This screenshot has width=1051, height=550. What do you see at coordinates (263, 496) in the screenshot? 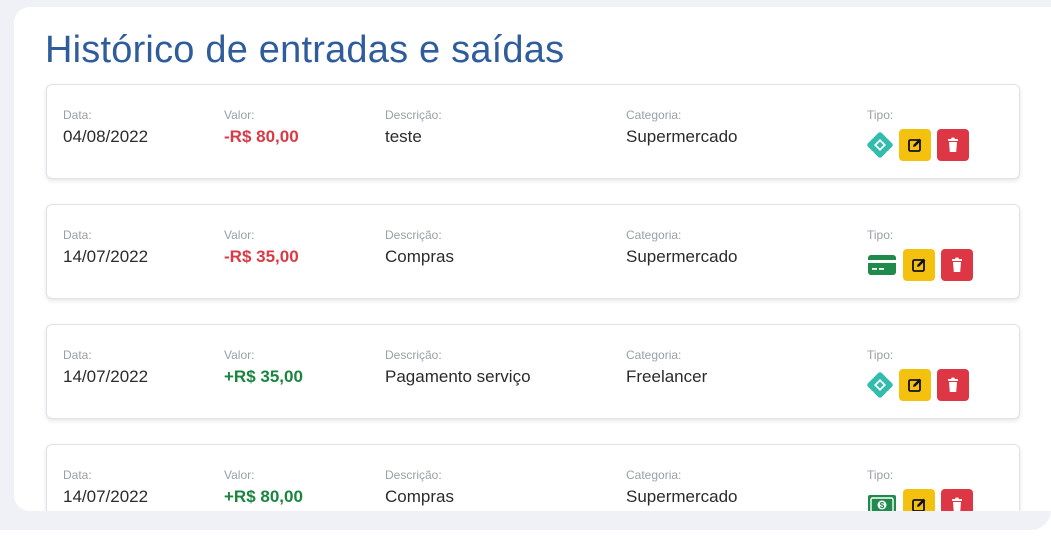
I see `value-amount: +R$ 80,00` at bounding box center [263, 496].